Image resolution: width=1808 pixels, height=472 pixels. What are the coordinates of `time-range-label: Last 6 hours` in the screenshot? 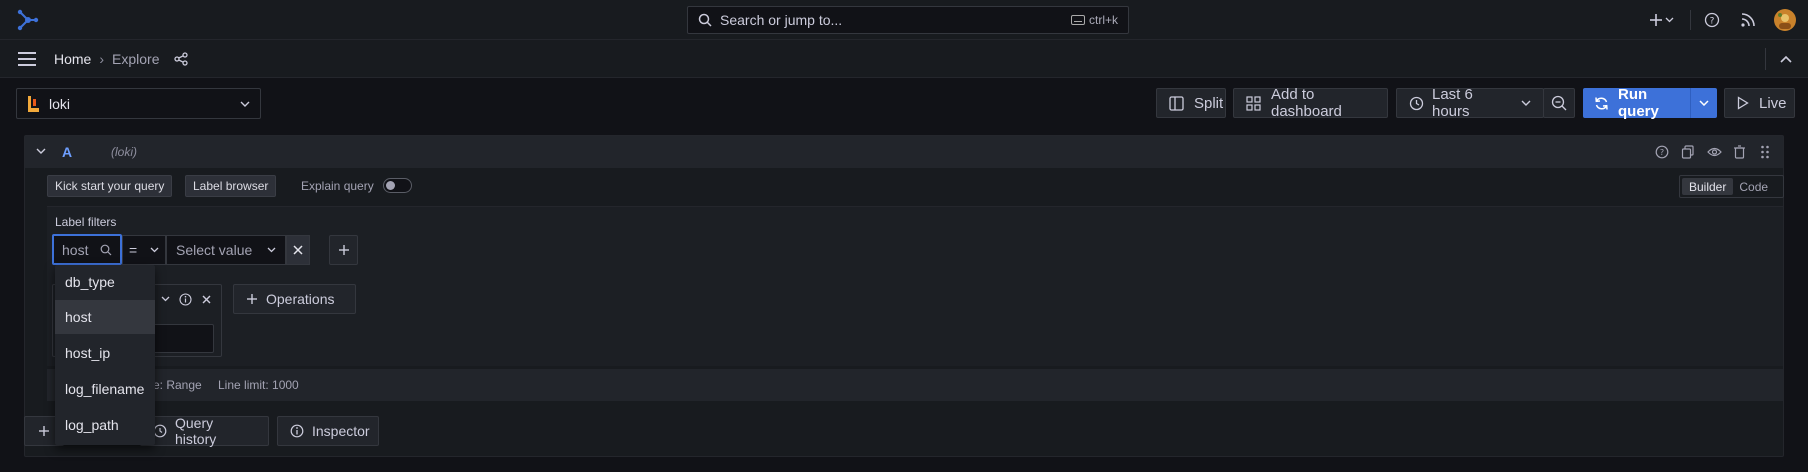 It's located at (1452, 103).